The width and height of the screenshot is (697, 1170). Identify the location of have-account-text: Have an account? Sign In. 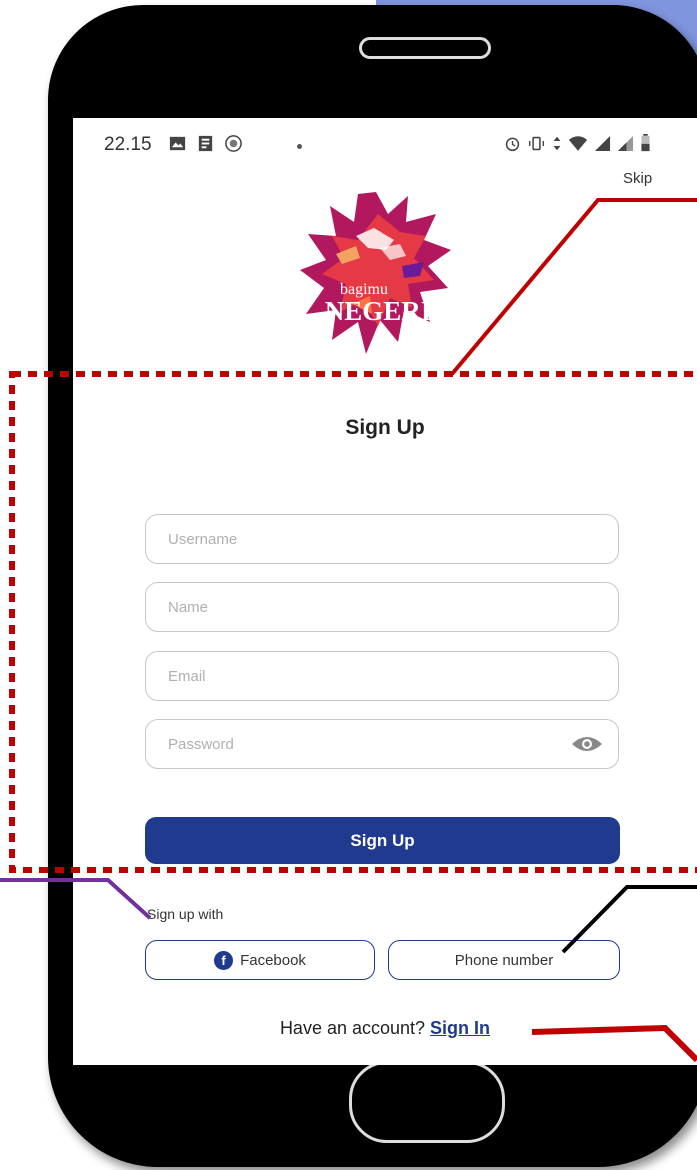
(385, 1028).